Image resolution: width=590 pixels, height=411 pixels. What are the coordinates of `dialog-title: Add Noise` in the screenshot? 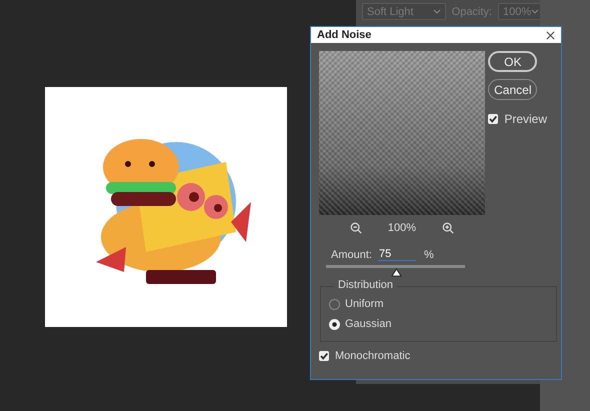 It's located at (344, 35).